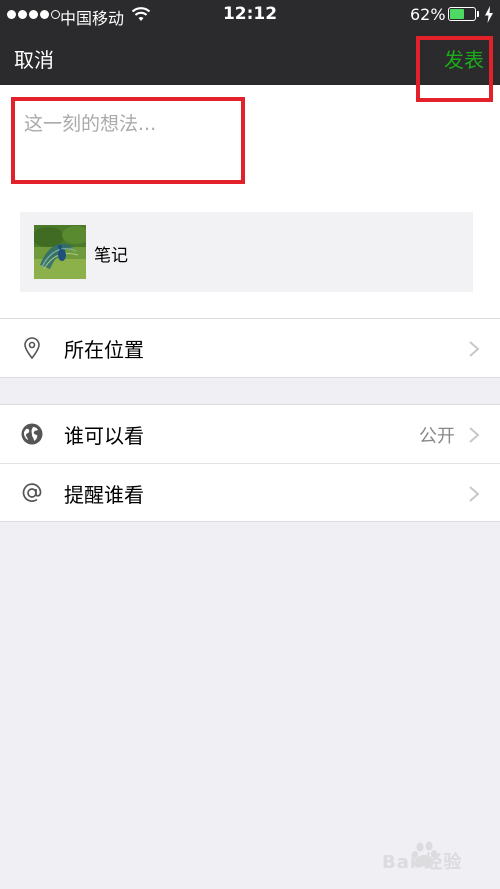 The width and height of the screenshot is (500, 889). I want to click on annotation-box-publish, so click(454, 69).